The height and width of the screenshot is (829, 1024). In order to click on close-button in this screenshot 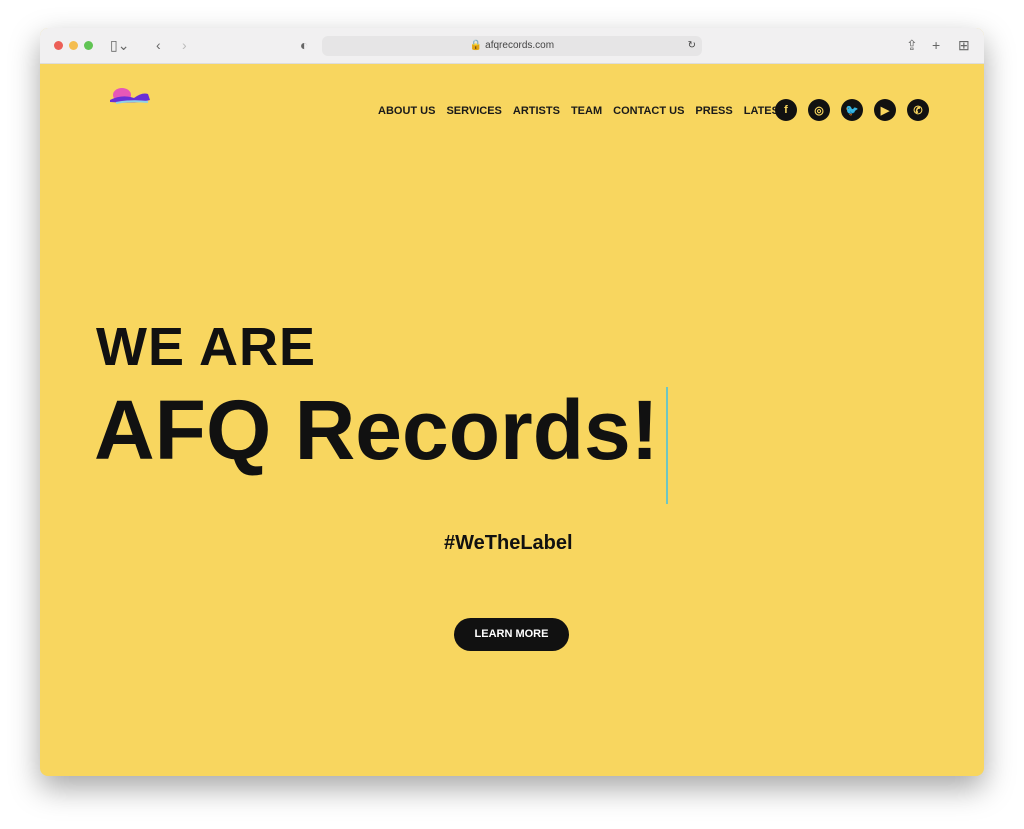, I will do `click(58, 45)`.